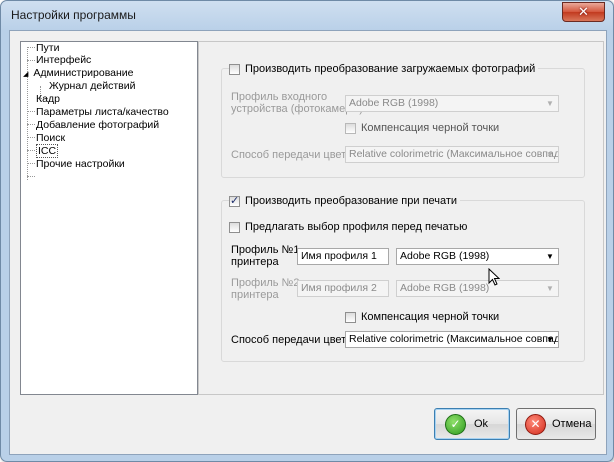 The width and height of the screenshot is (614, 462). Describe the element at coordinates (343, 256) in the screenshot. I see `printer1-name-input: Имя профиля 1` at that location.